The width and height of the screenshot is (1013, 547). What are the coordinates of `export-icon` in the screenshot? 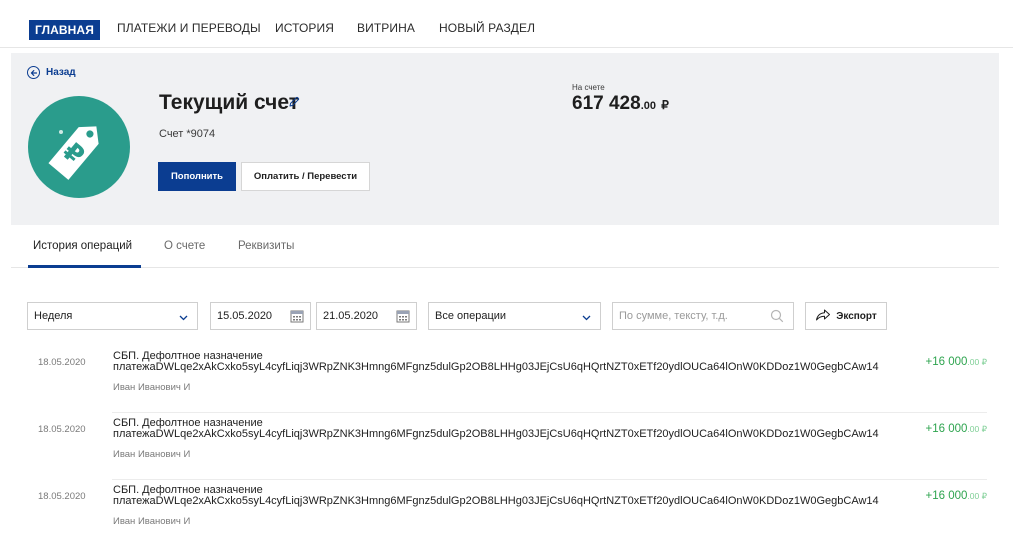 It's located at (823, 316).